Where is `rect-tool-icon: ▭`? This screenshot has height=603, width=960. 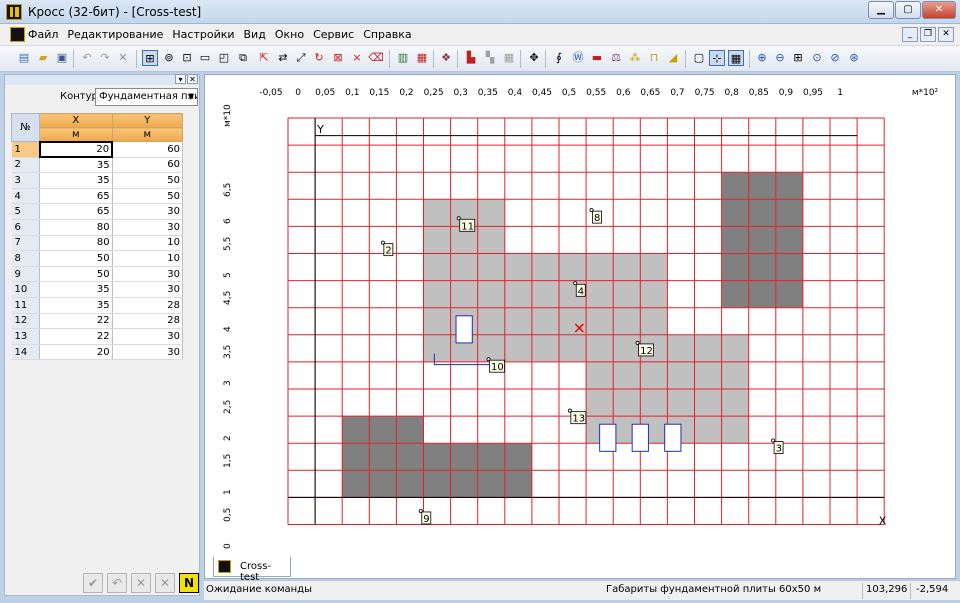 rect-tool-icon: ▭ is located at coordinates (205, 58).